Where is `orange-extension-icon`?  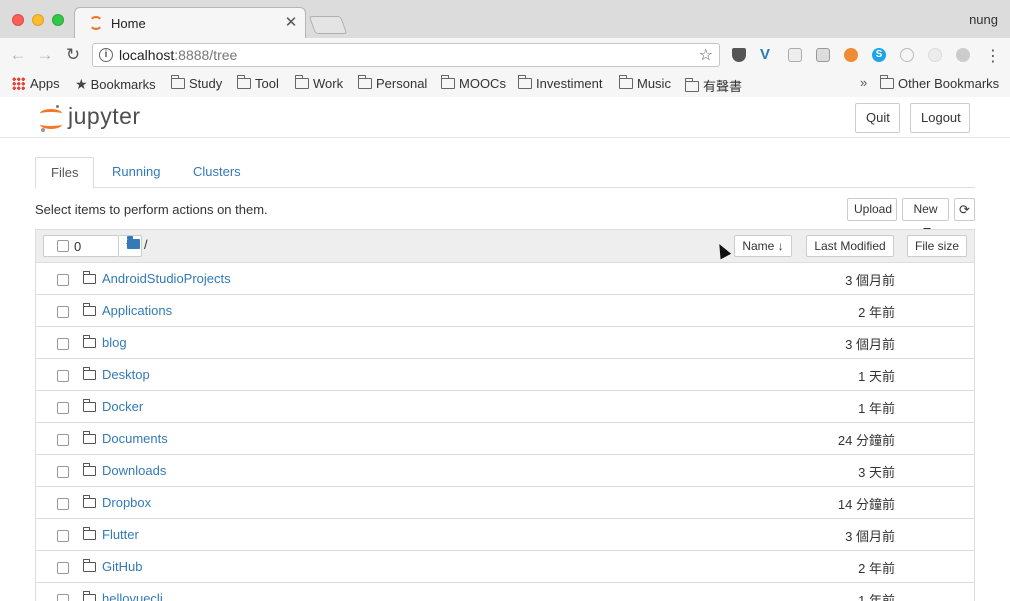
orange-extension-icon is located at coordinates (851, 55).